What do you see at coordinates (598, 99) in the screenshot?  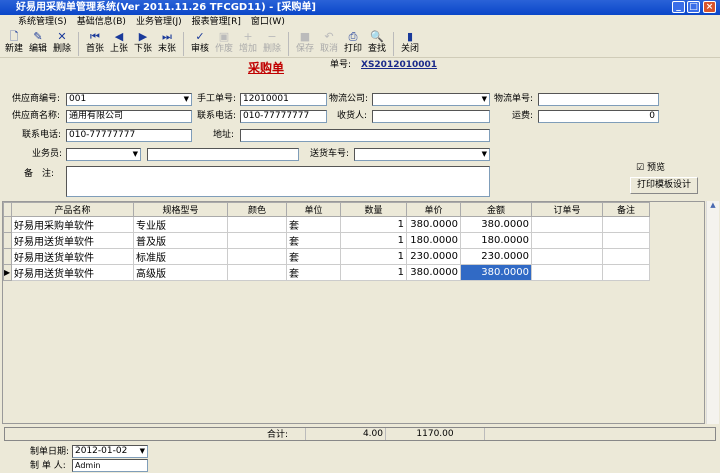 I see `logistics-no-input` at bounding box center [598, 99].